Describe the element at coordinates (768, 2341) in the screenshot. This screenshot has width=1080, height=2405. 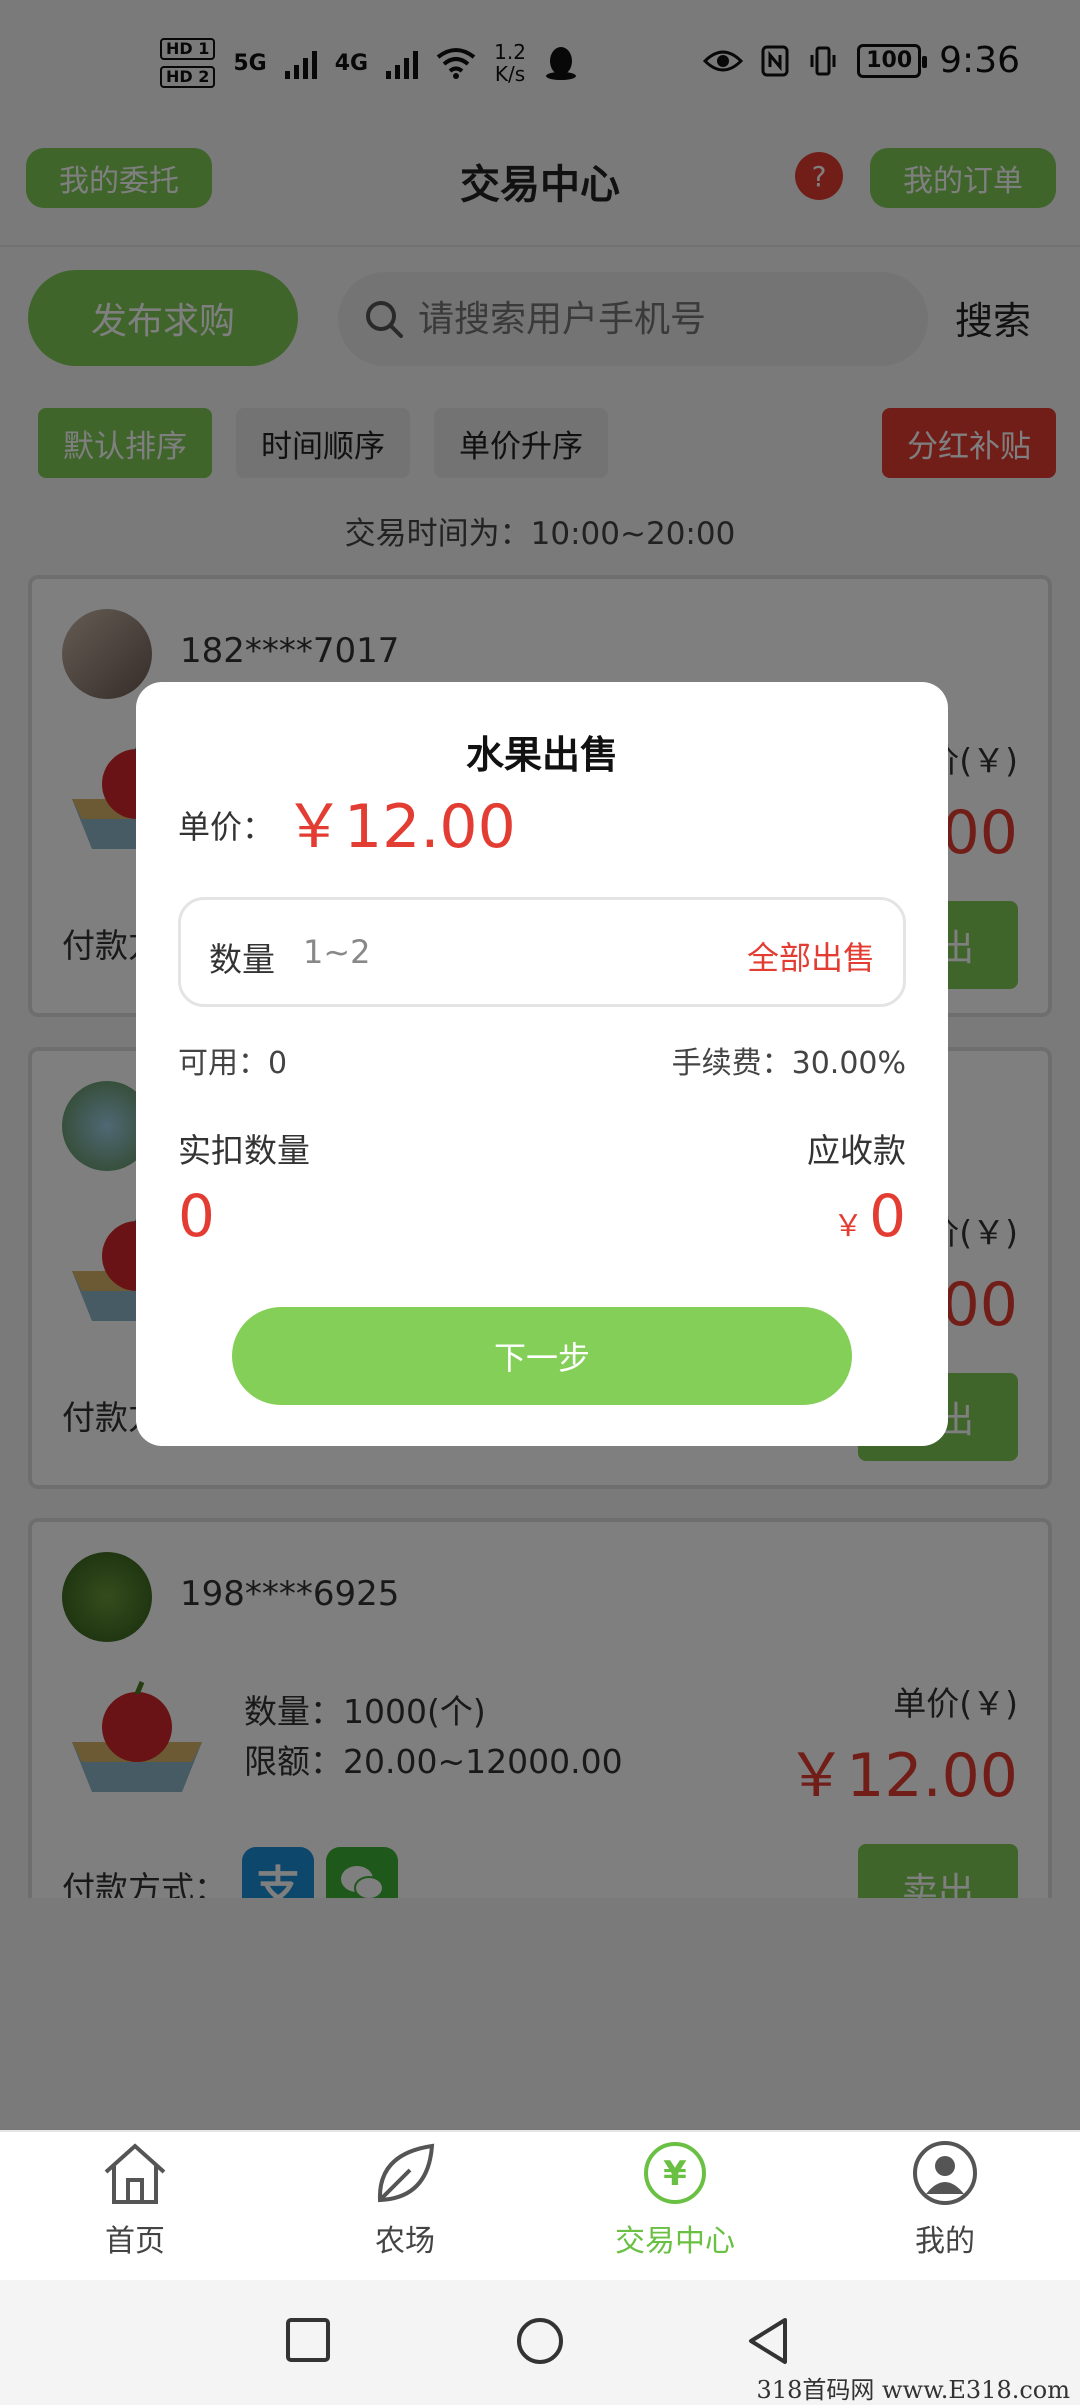
I see `back-icon` at that location.